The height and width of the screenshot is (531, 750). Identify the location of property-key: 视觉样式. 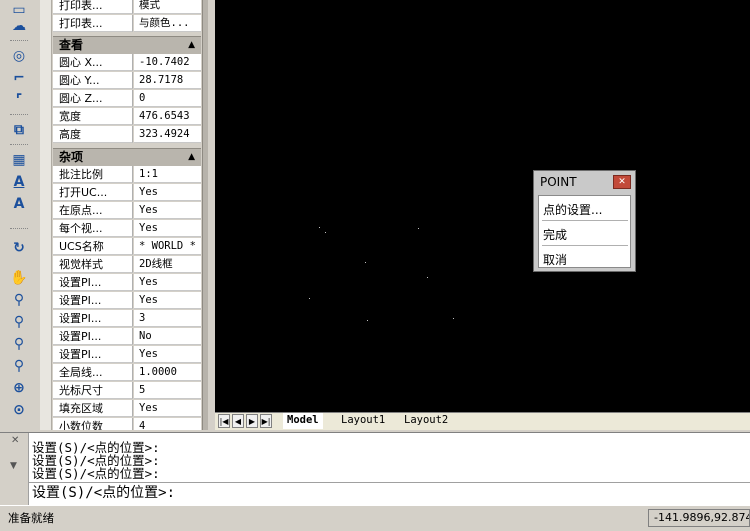
(93, 264).